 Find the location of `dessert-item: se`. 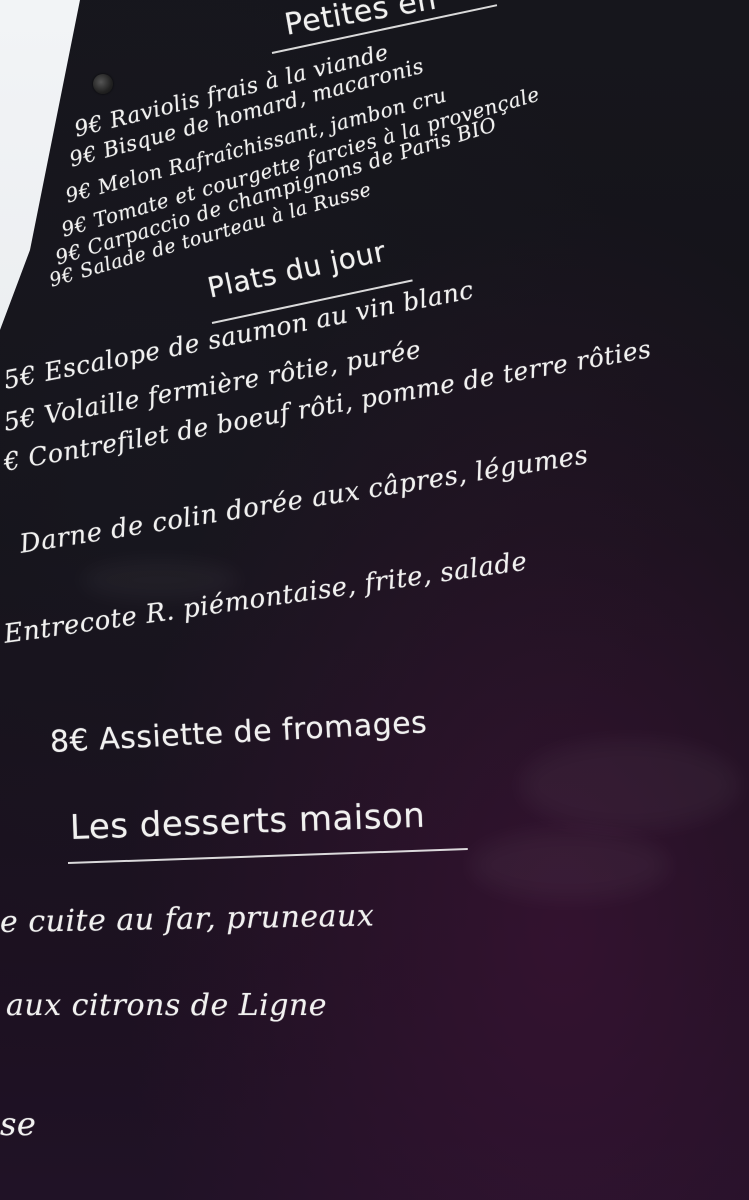

dessert-item: se is located at coordinates (18, 1124).